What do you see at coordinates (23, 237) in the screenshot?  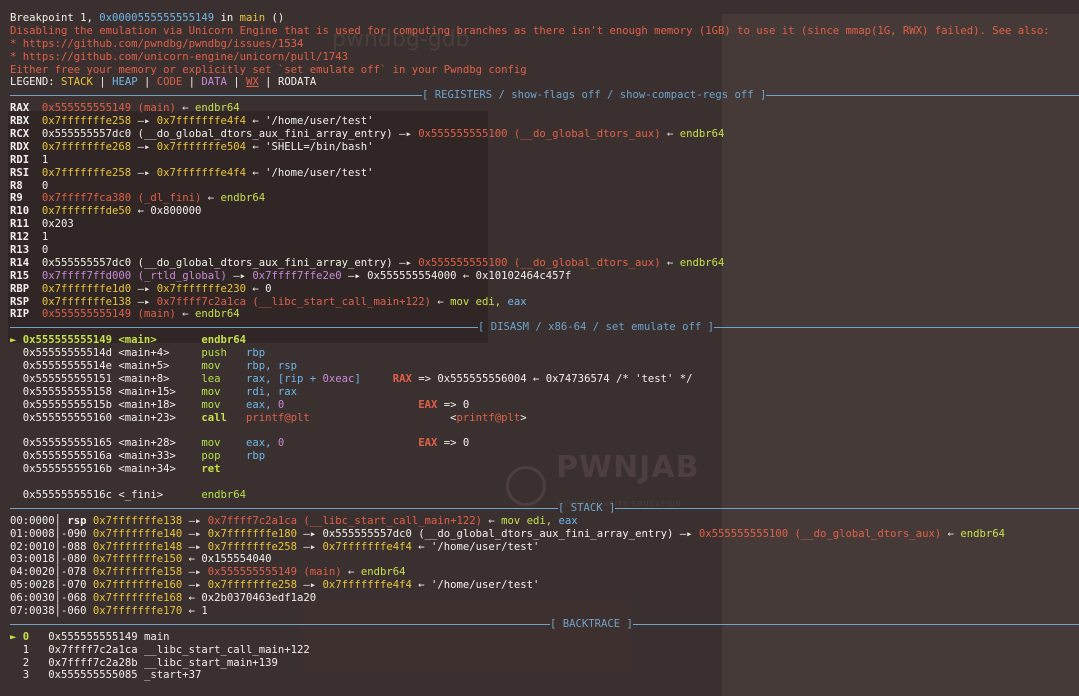 I see `text-segment: R12` at bounding box center [23, 237].